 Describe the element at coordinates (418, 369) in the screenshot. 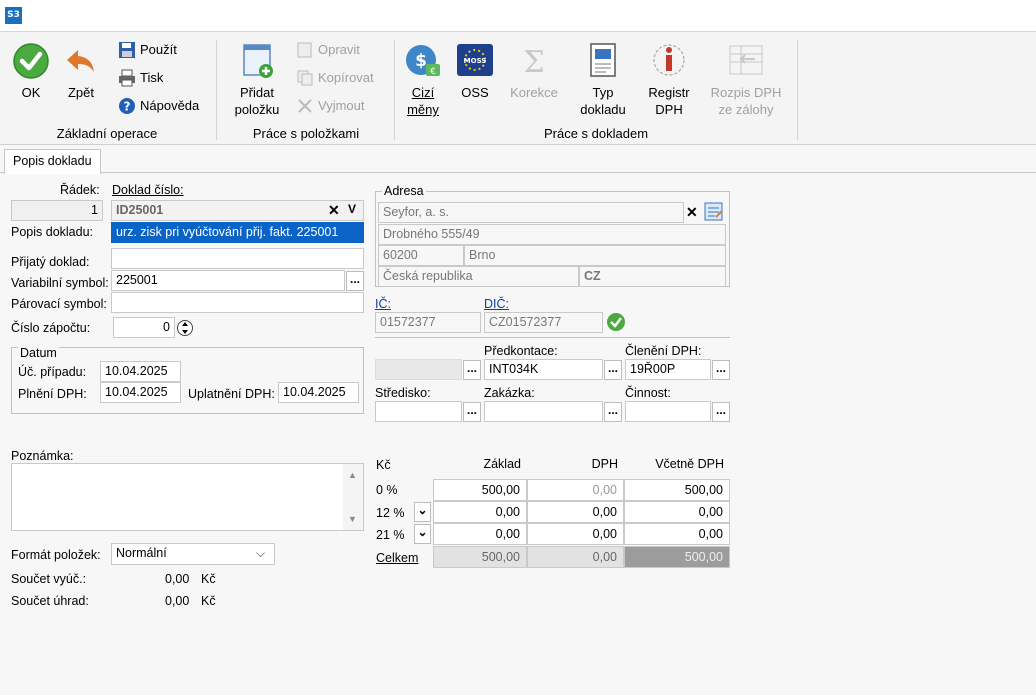

I see `blank-code-field` at that location.